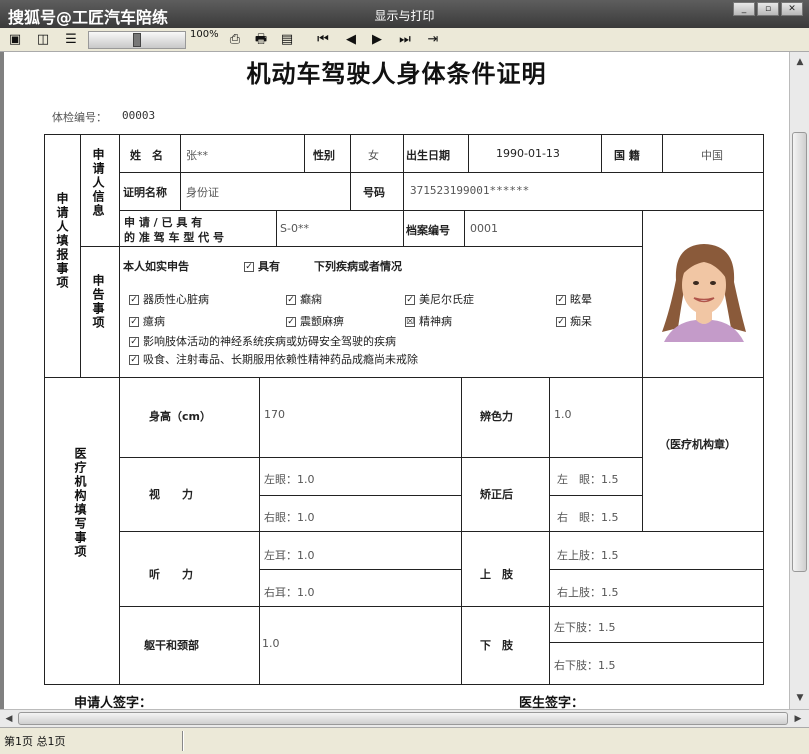 This screenshot has width=809, height=754. I want to click on declare-have: ✓ 具有, so click(262, 266).